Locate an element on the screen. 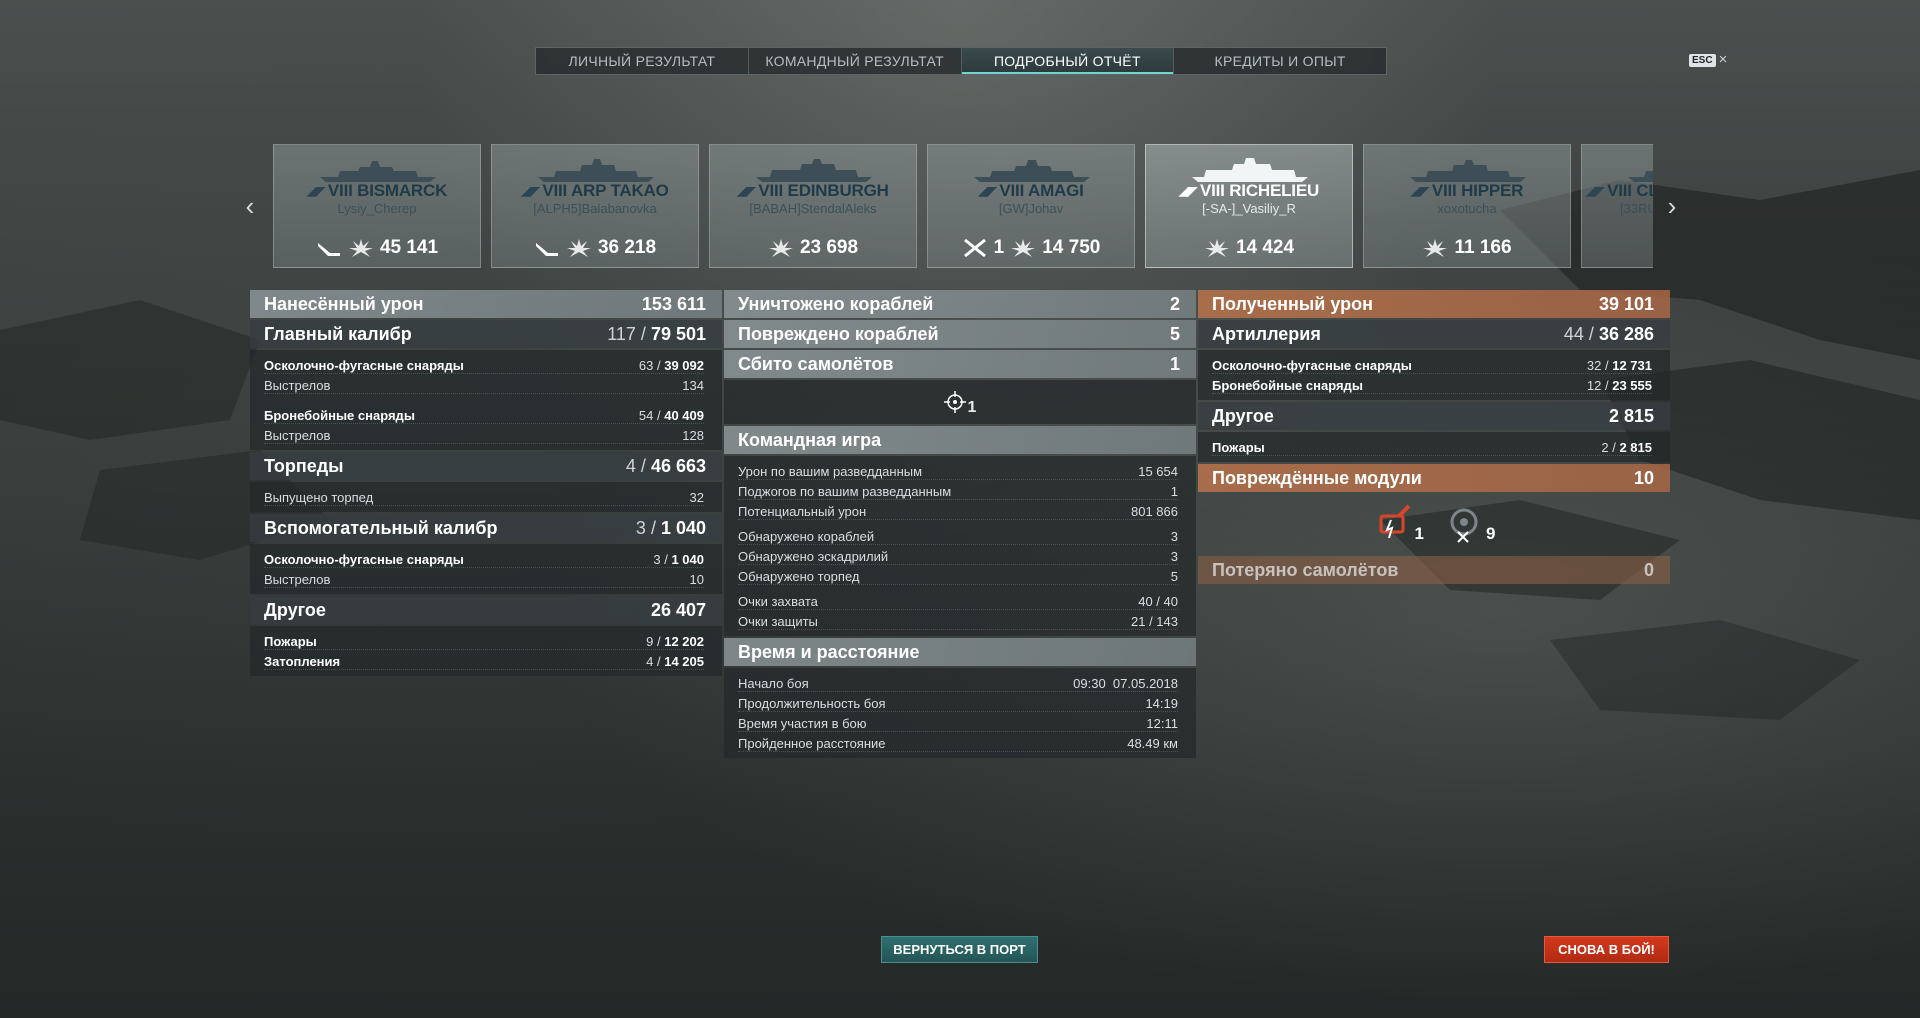 This screenshot has width=1920, height=1018. stat-row: Очки захвата 40 / 40 is located at coordinates (958, 600).